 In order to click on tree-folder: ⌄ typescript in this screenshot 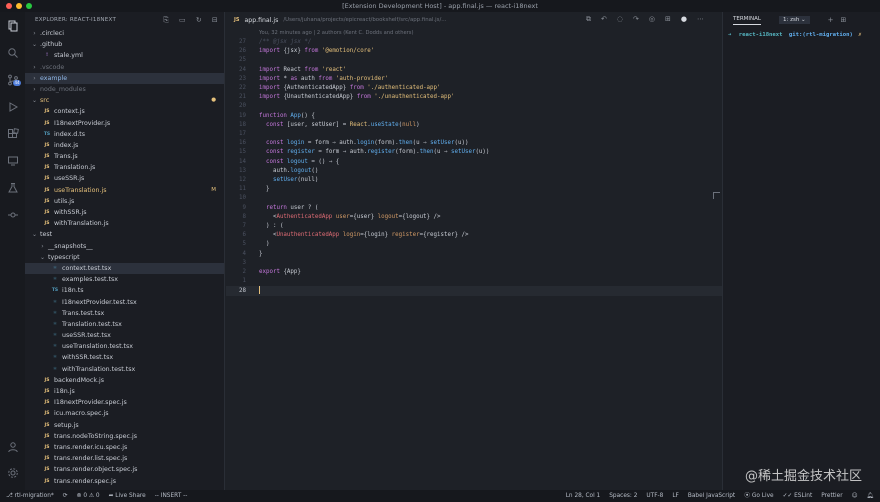, I will do `click(124, 257)`.